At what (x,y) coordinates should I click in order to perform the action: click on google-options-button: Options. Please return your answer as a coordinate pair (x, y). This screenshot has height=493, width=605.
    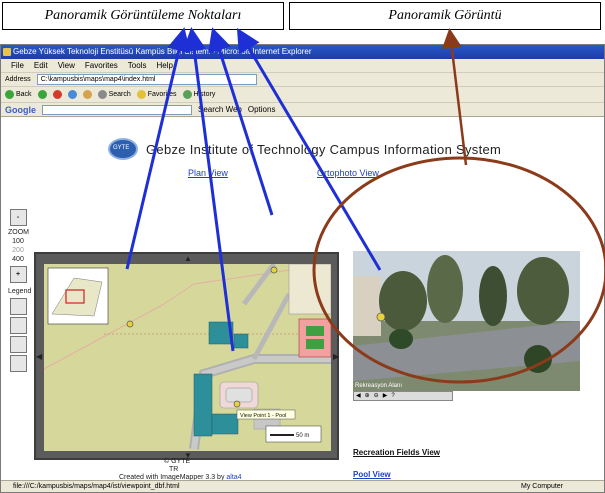
    Looking at the image, I should click on (262, 110).